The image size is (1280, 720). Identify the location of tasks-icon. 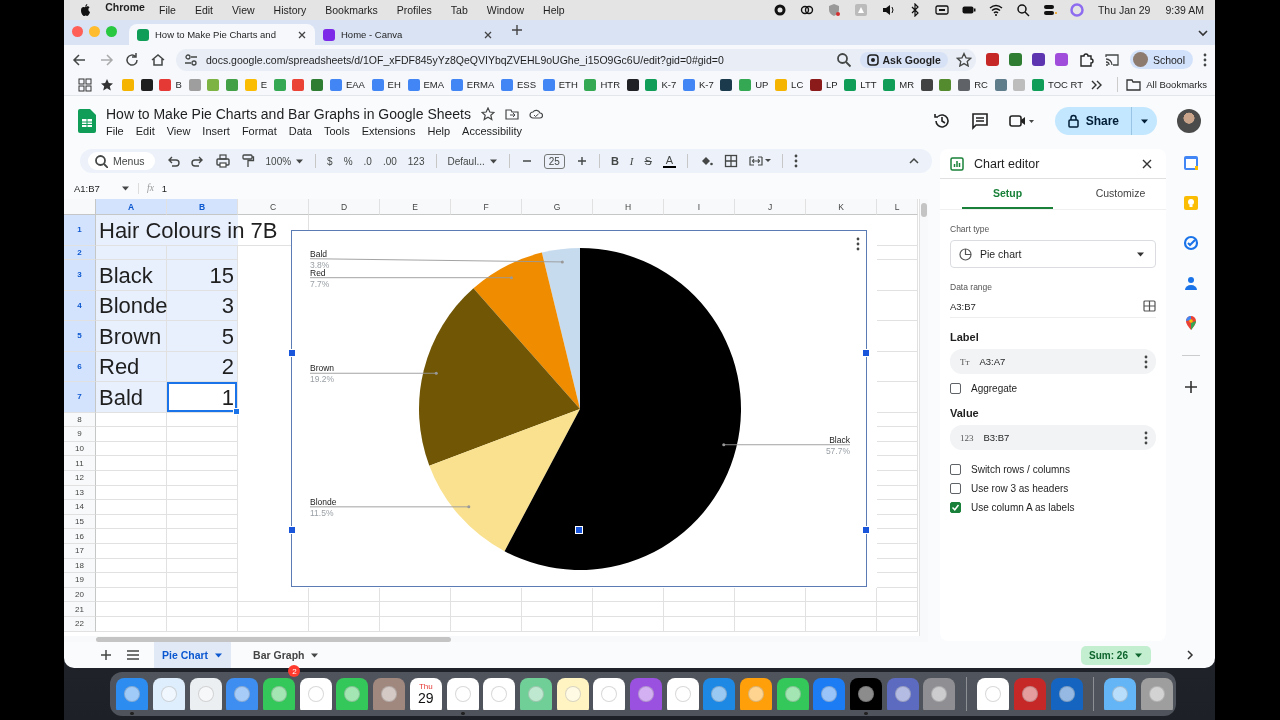
(1190, 243).